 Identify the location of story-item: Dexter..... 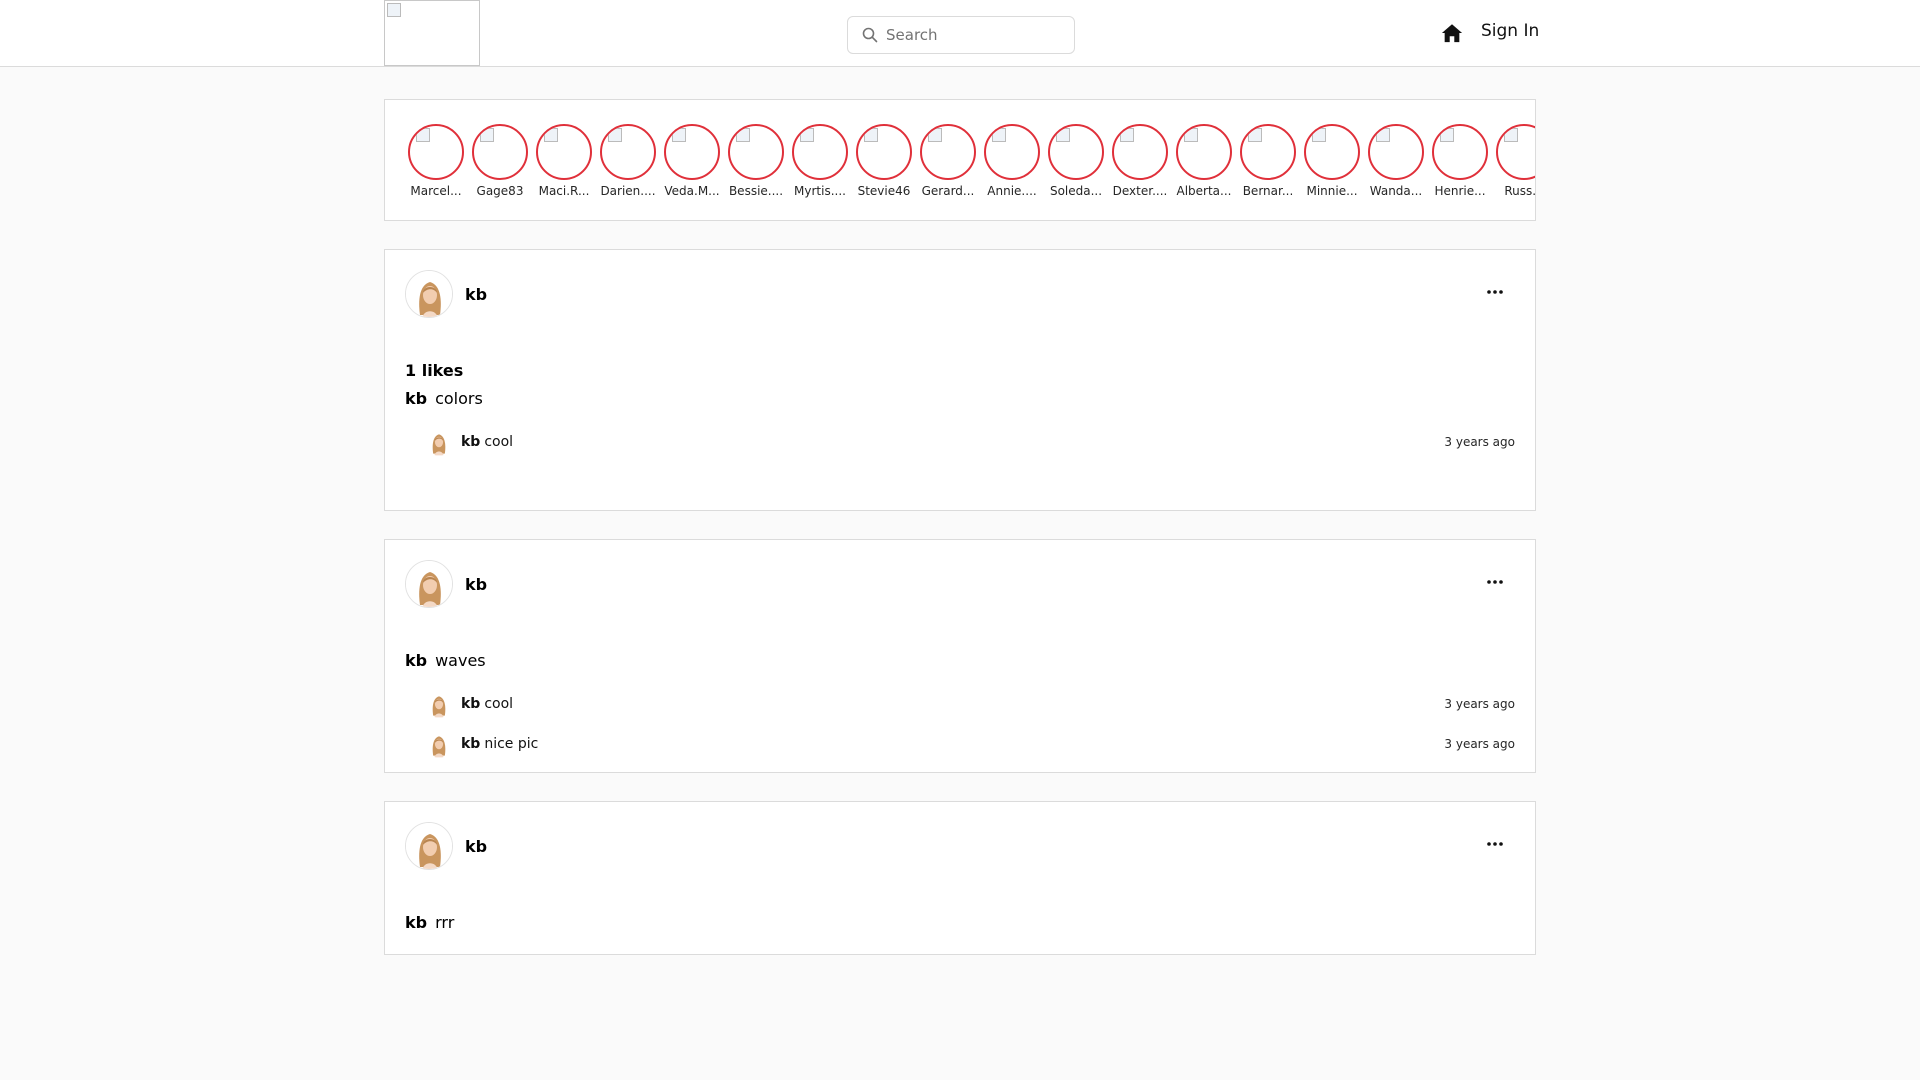
(1140, 161).